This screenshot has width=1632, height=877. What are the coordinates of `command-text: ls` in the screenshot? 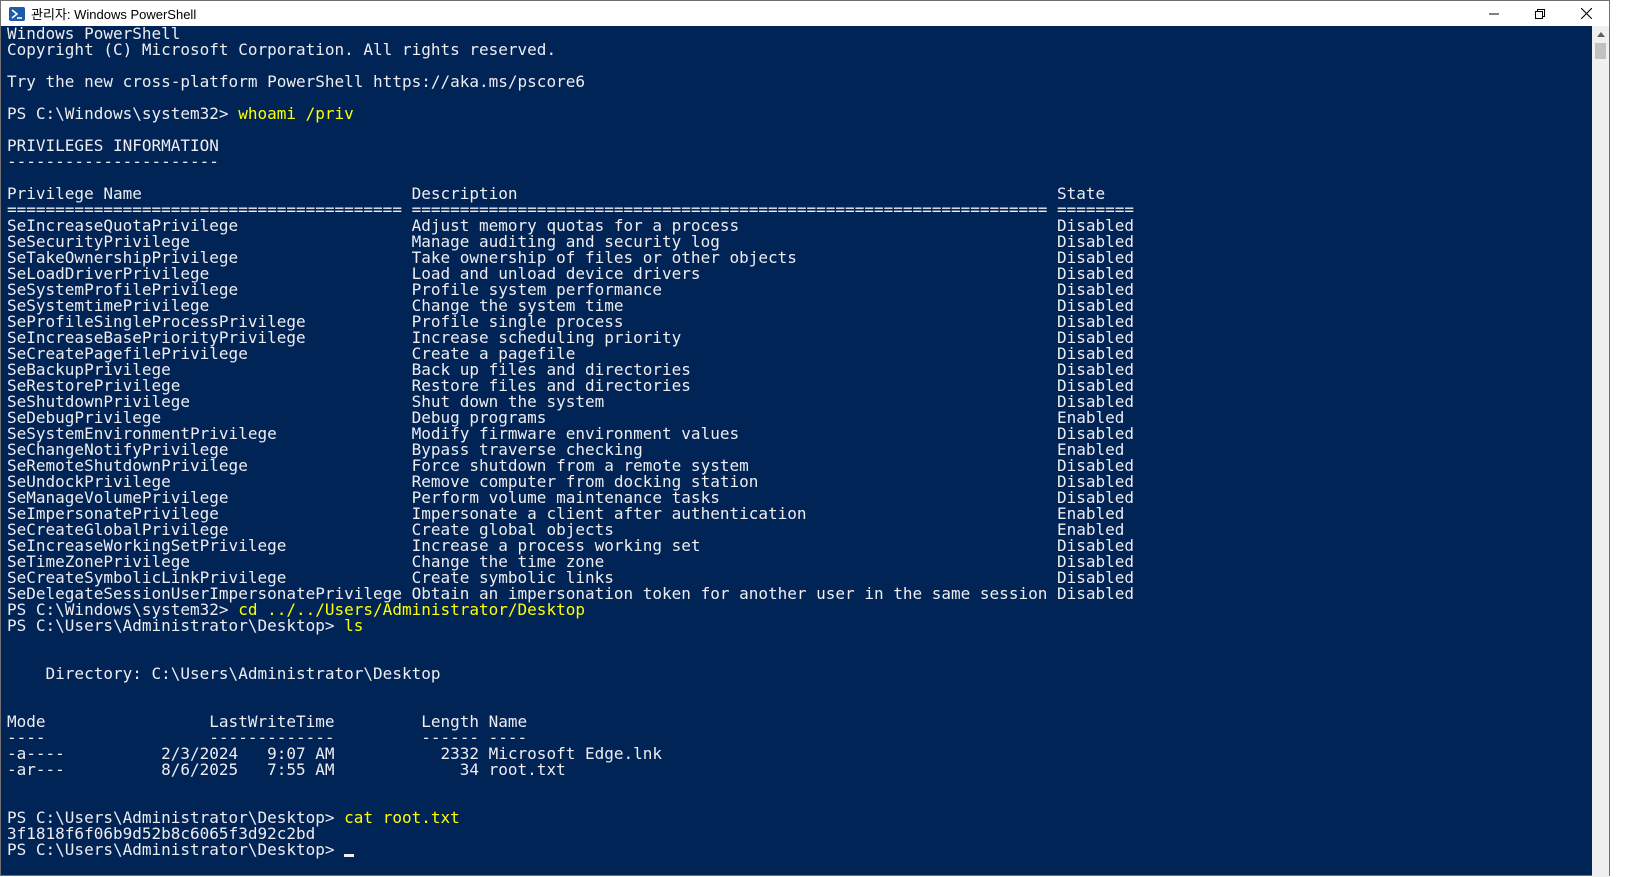 It's located at (354, 625).